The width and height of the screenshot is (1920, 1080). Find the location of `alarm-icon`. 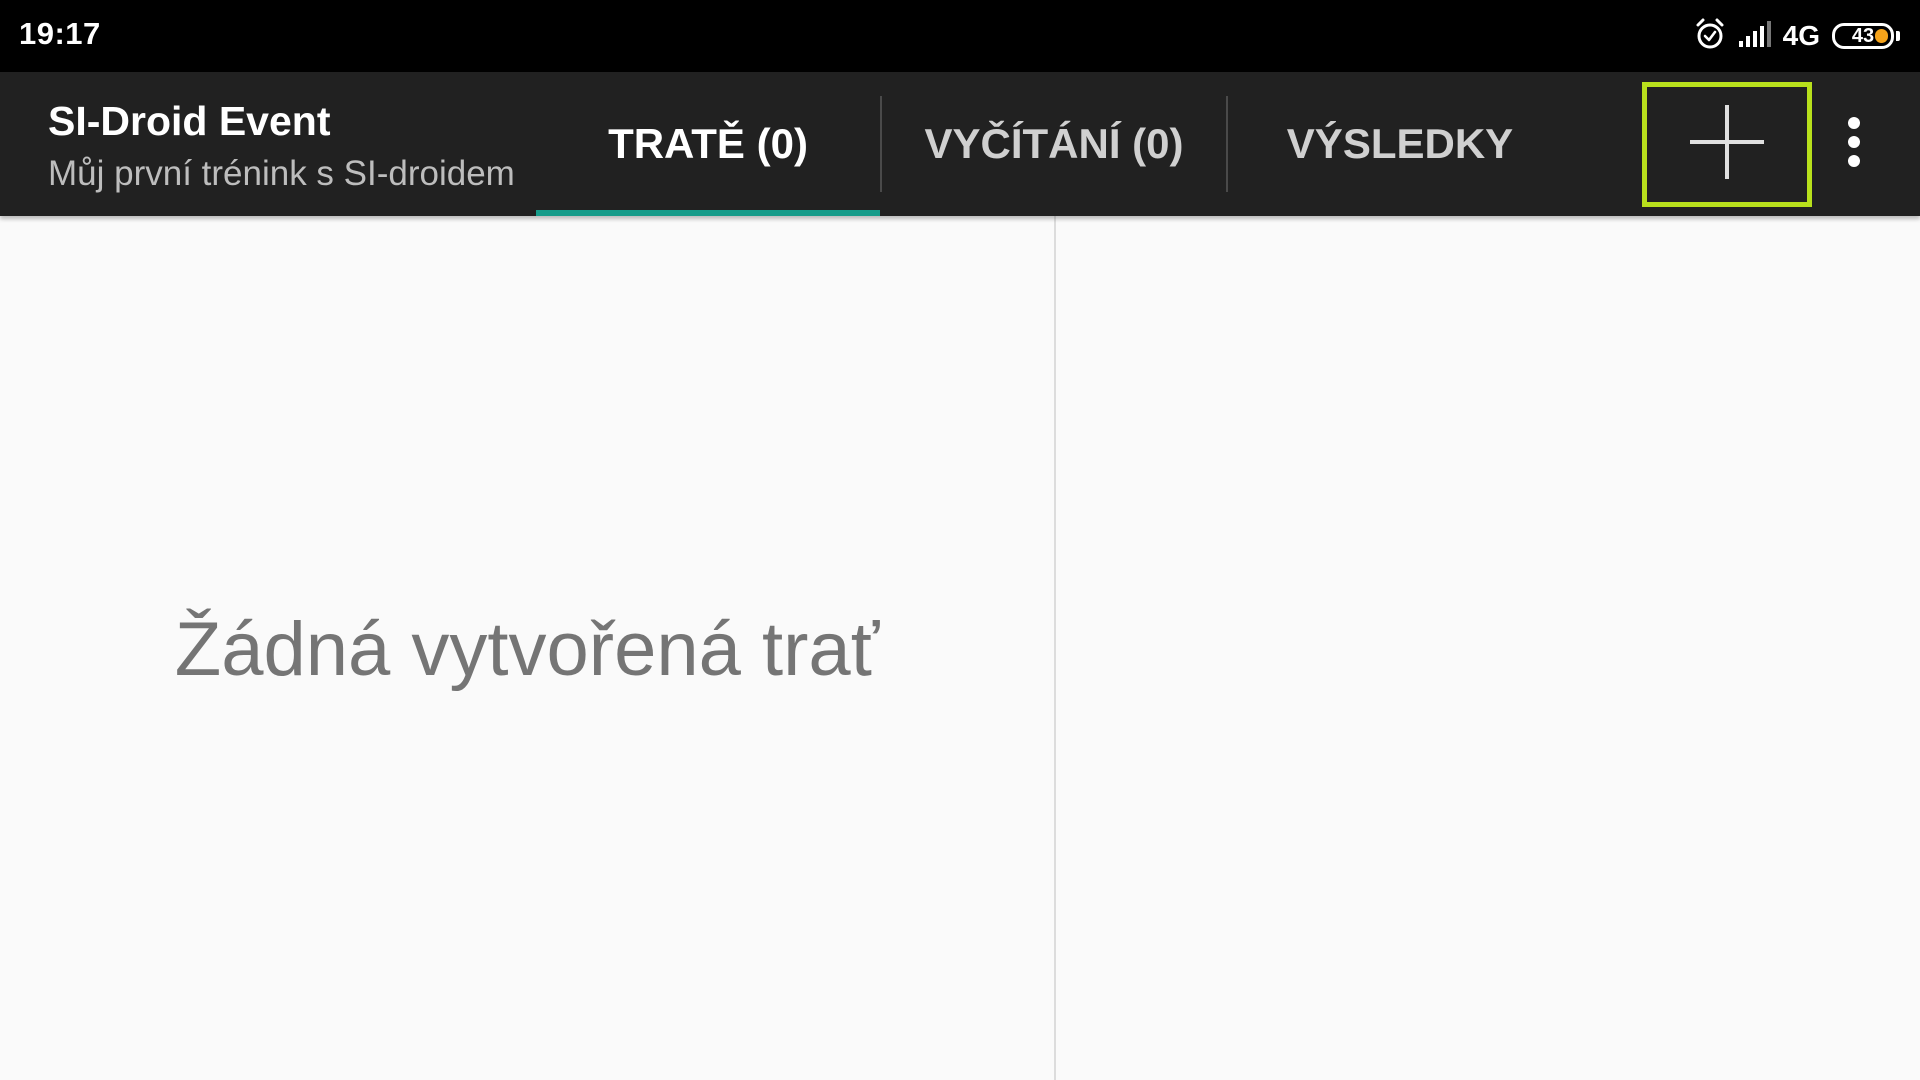

alarm-icon is located at coordinates (1710, 36).